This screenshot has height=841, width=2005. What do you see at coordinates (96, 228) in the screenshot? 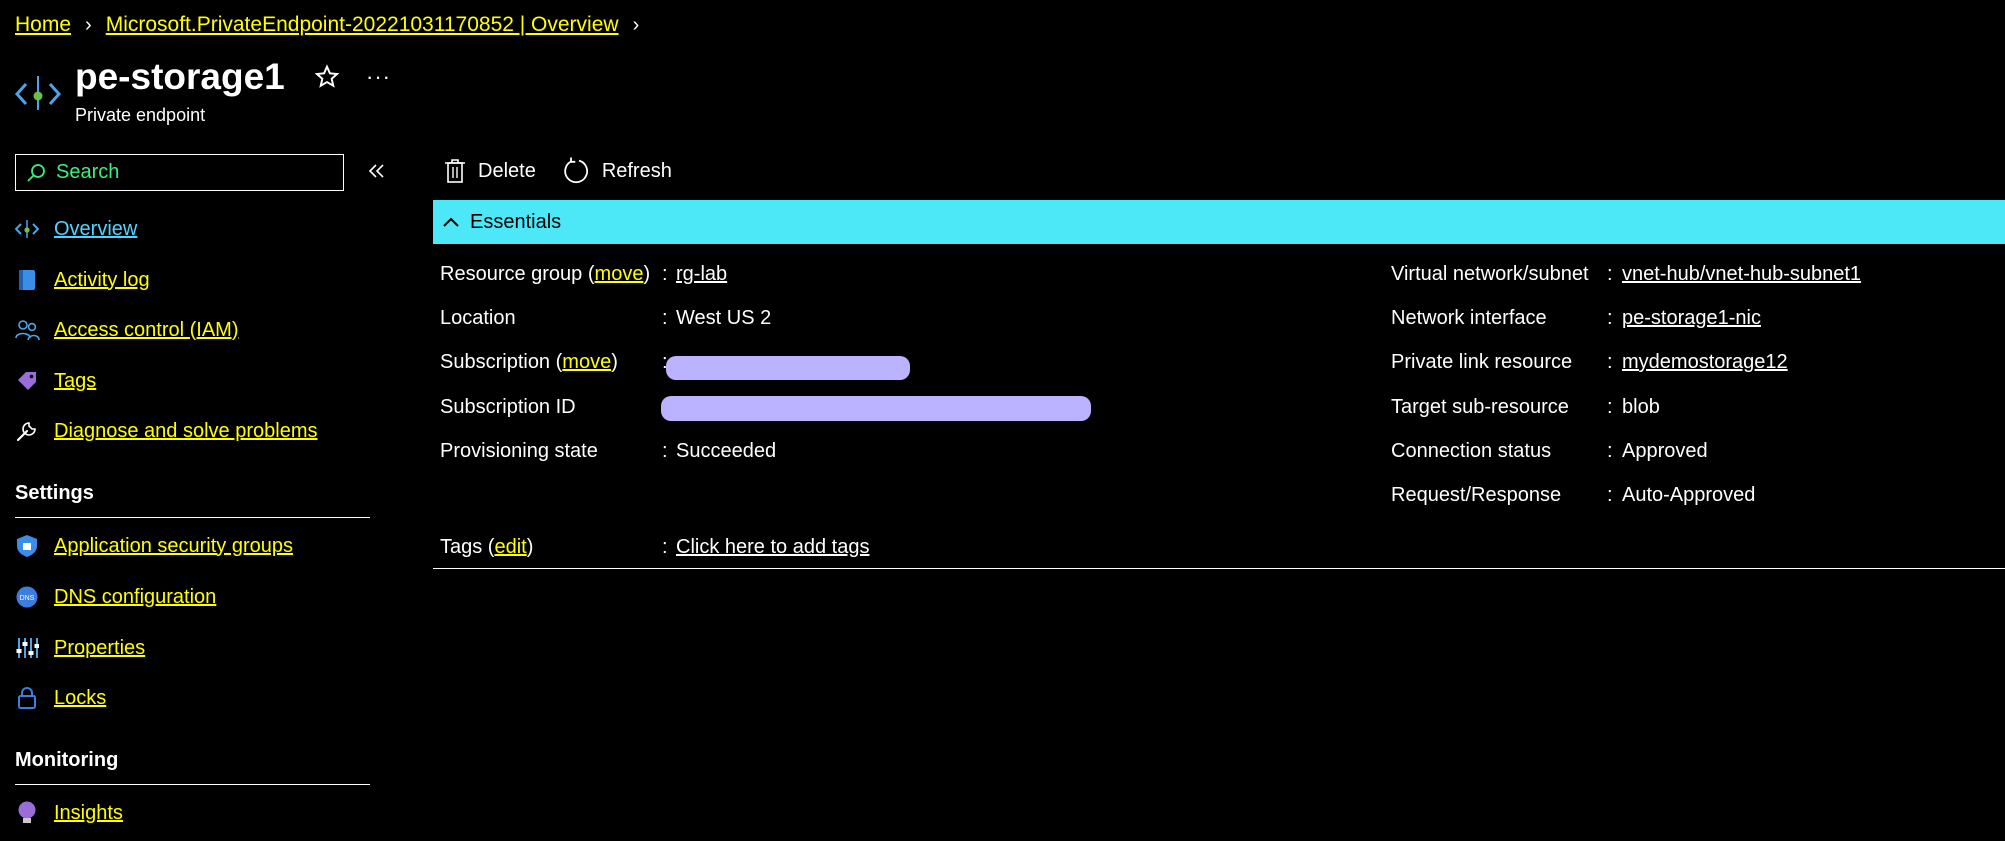
I see `sidebar-item-label: Overview` at bounding box center [96, 228].